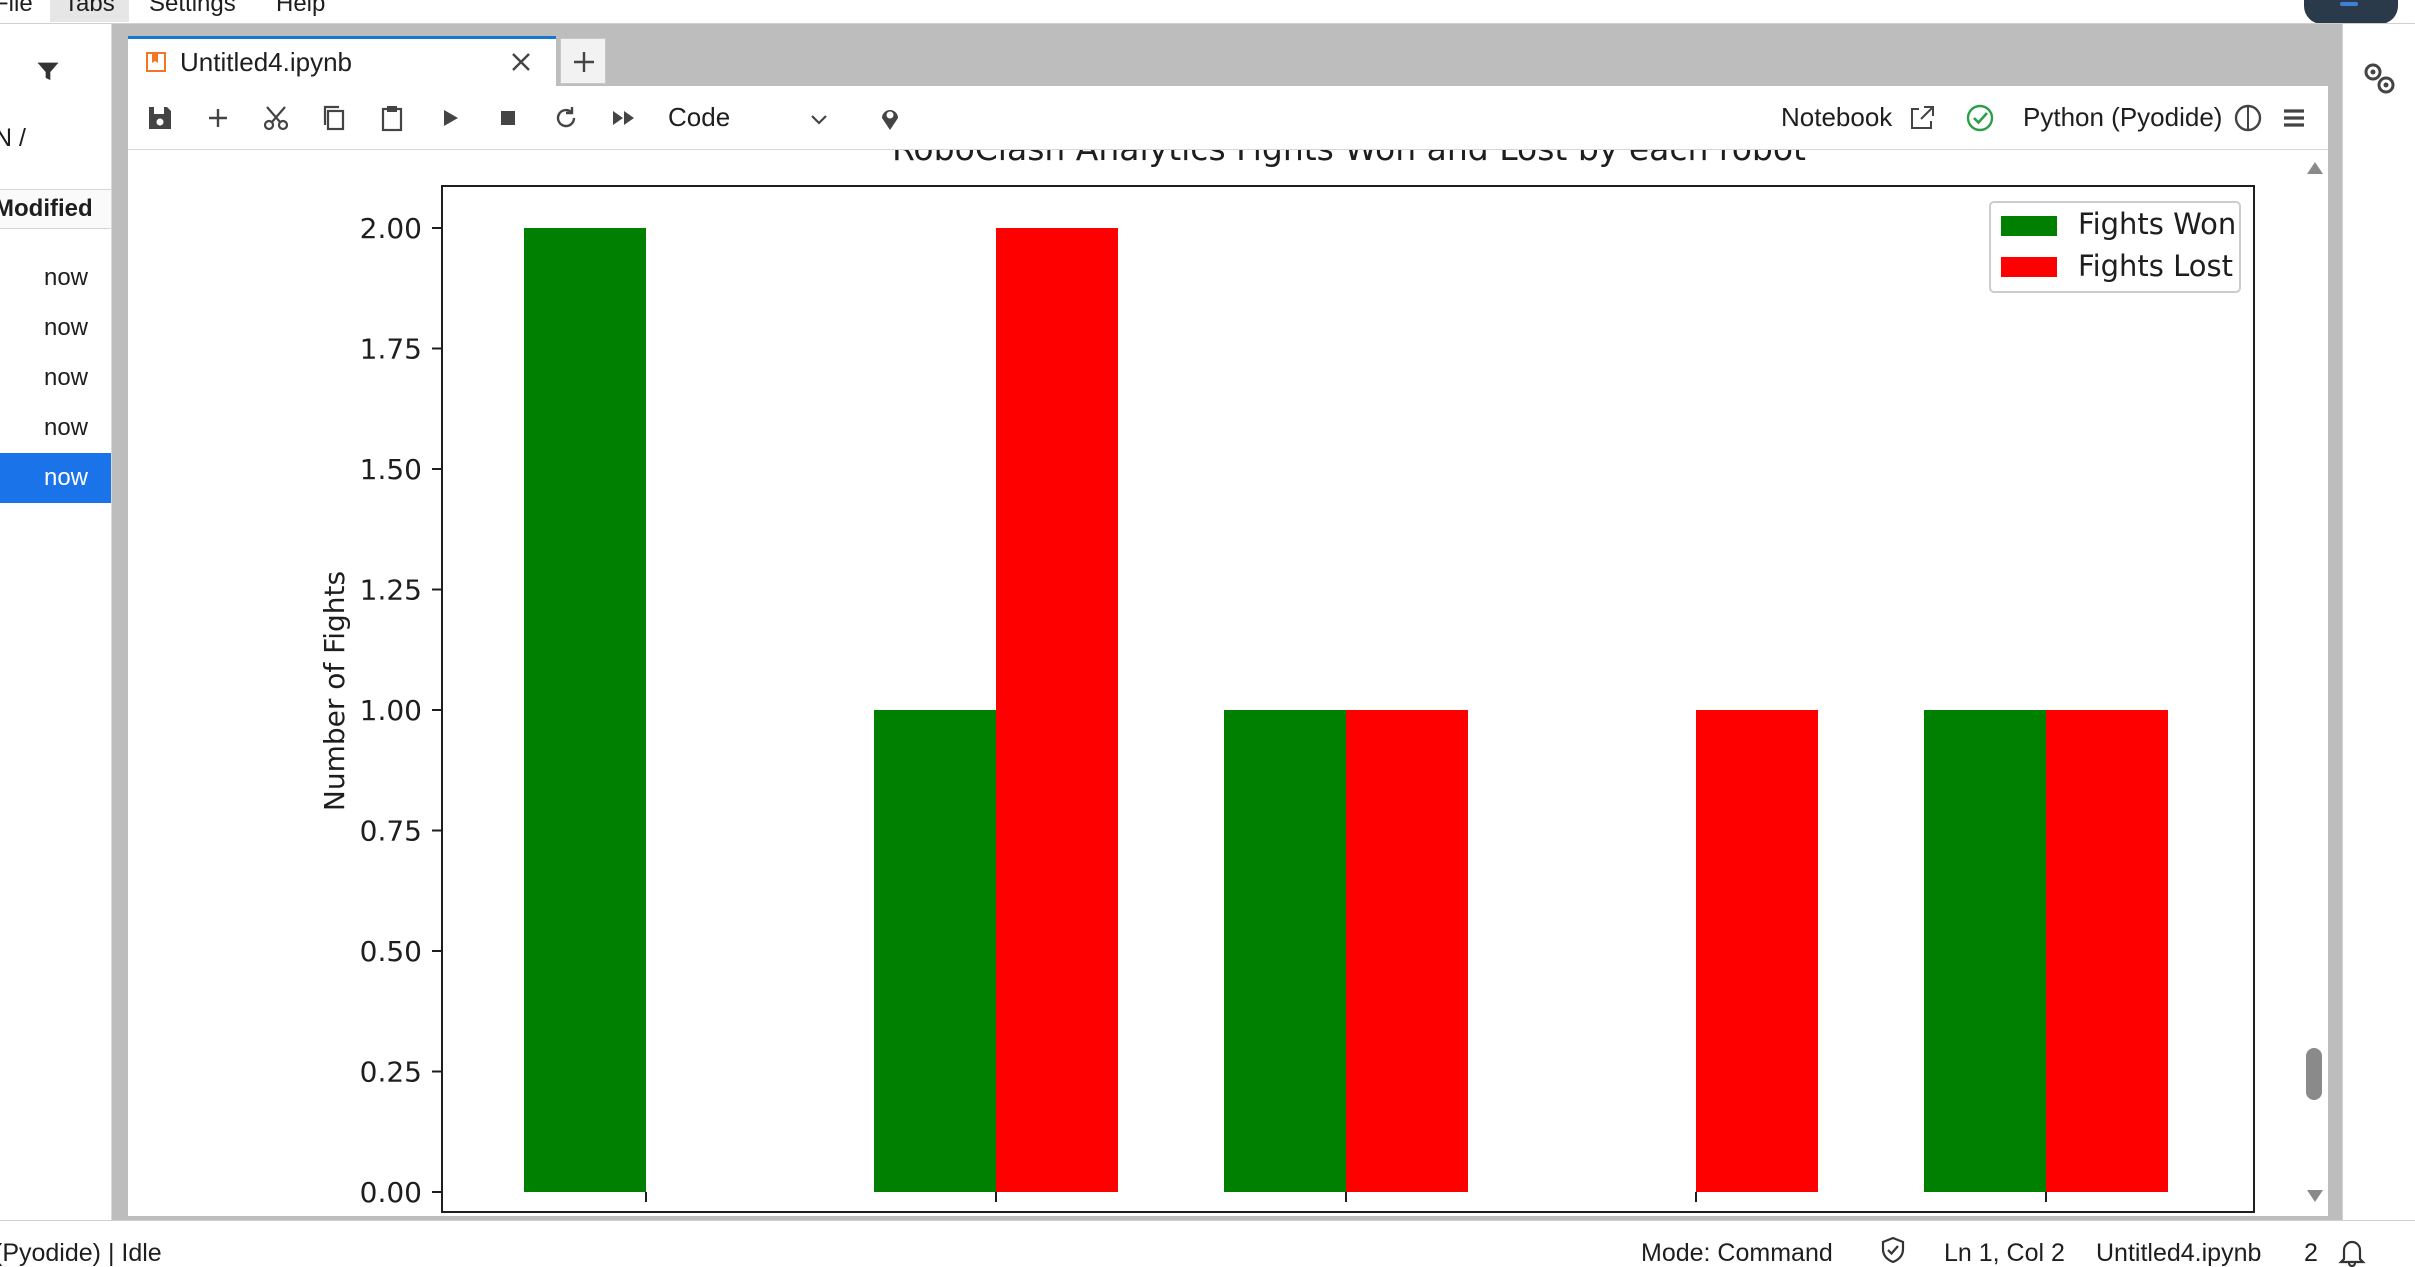 The height and width of the screenshot is (1267, 2415). Describe the element at coordinates (566, 118) in the screenshot. I see `restart-icon` at that location.